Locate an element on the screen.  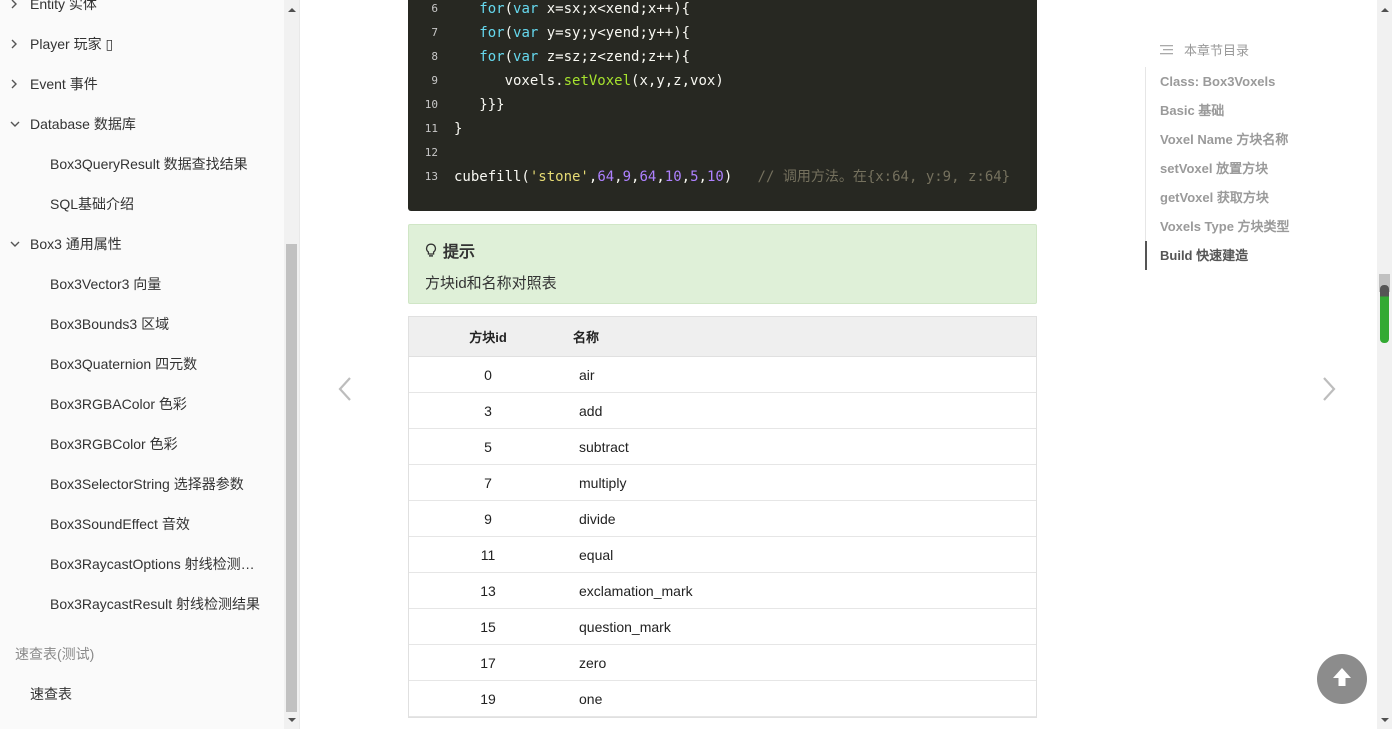
toc-item: getVoxel 获取方块 is located at coordinates (1245, 197).